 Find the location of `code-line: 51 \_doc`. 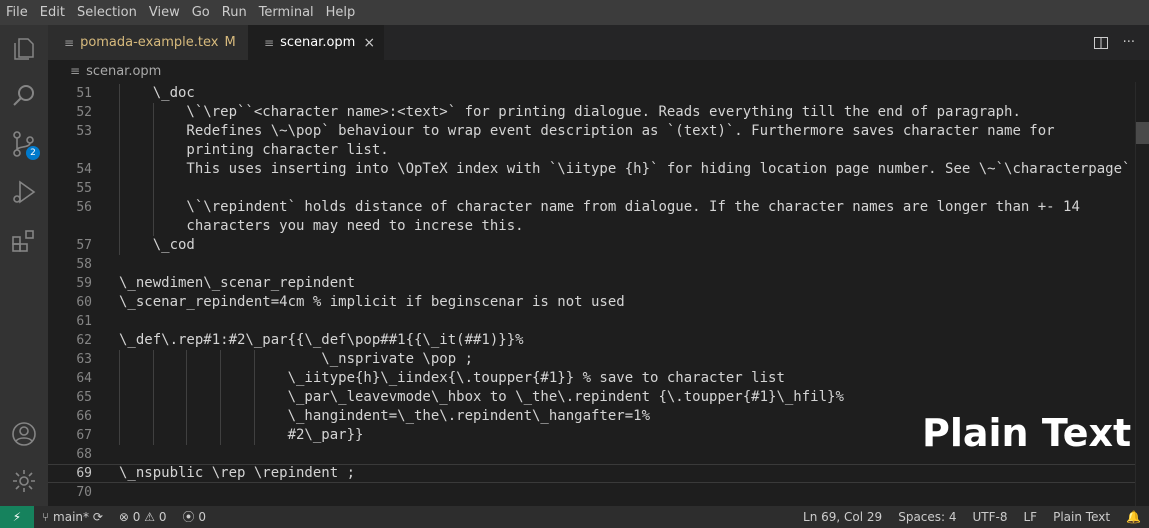

code-line: 51 \_doc is located at coordinates (591, 93).